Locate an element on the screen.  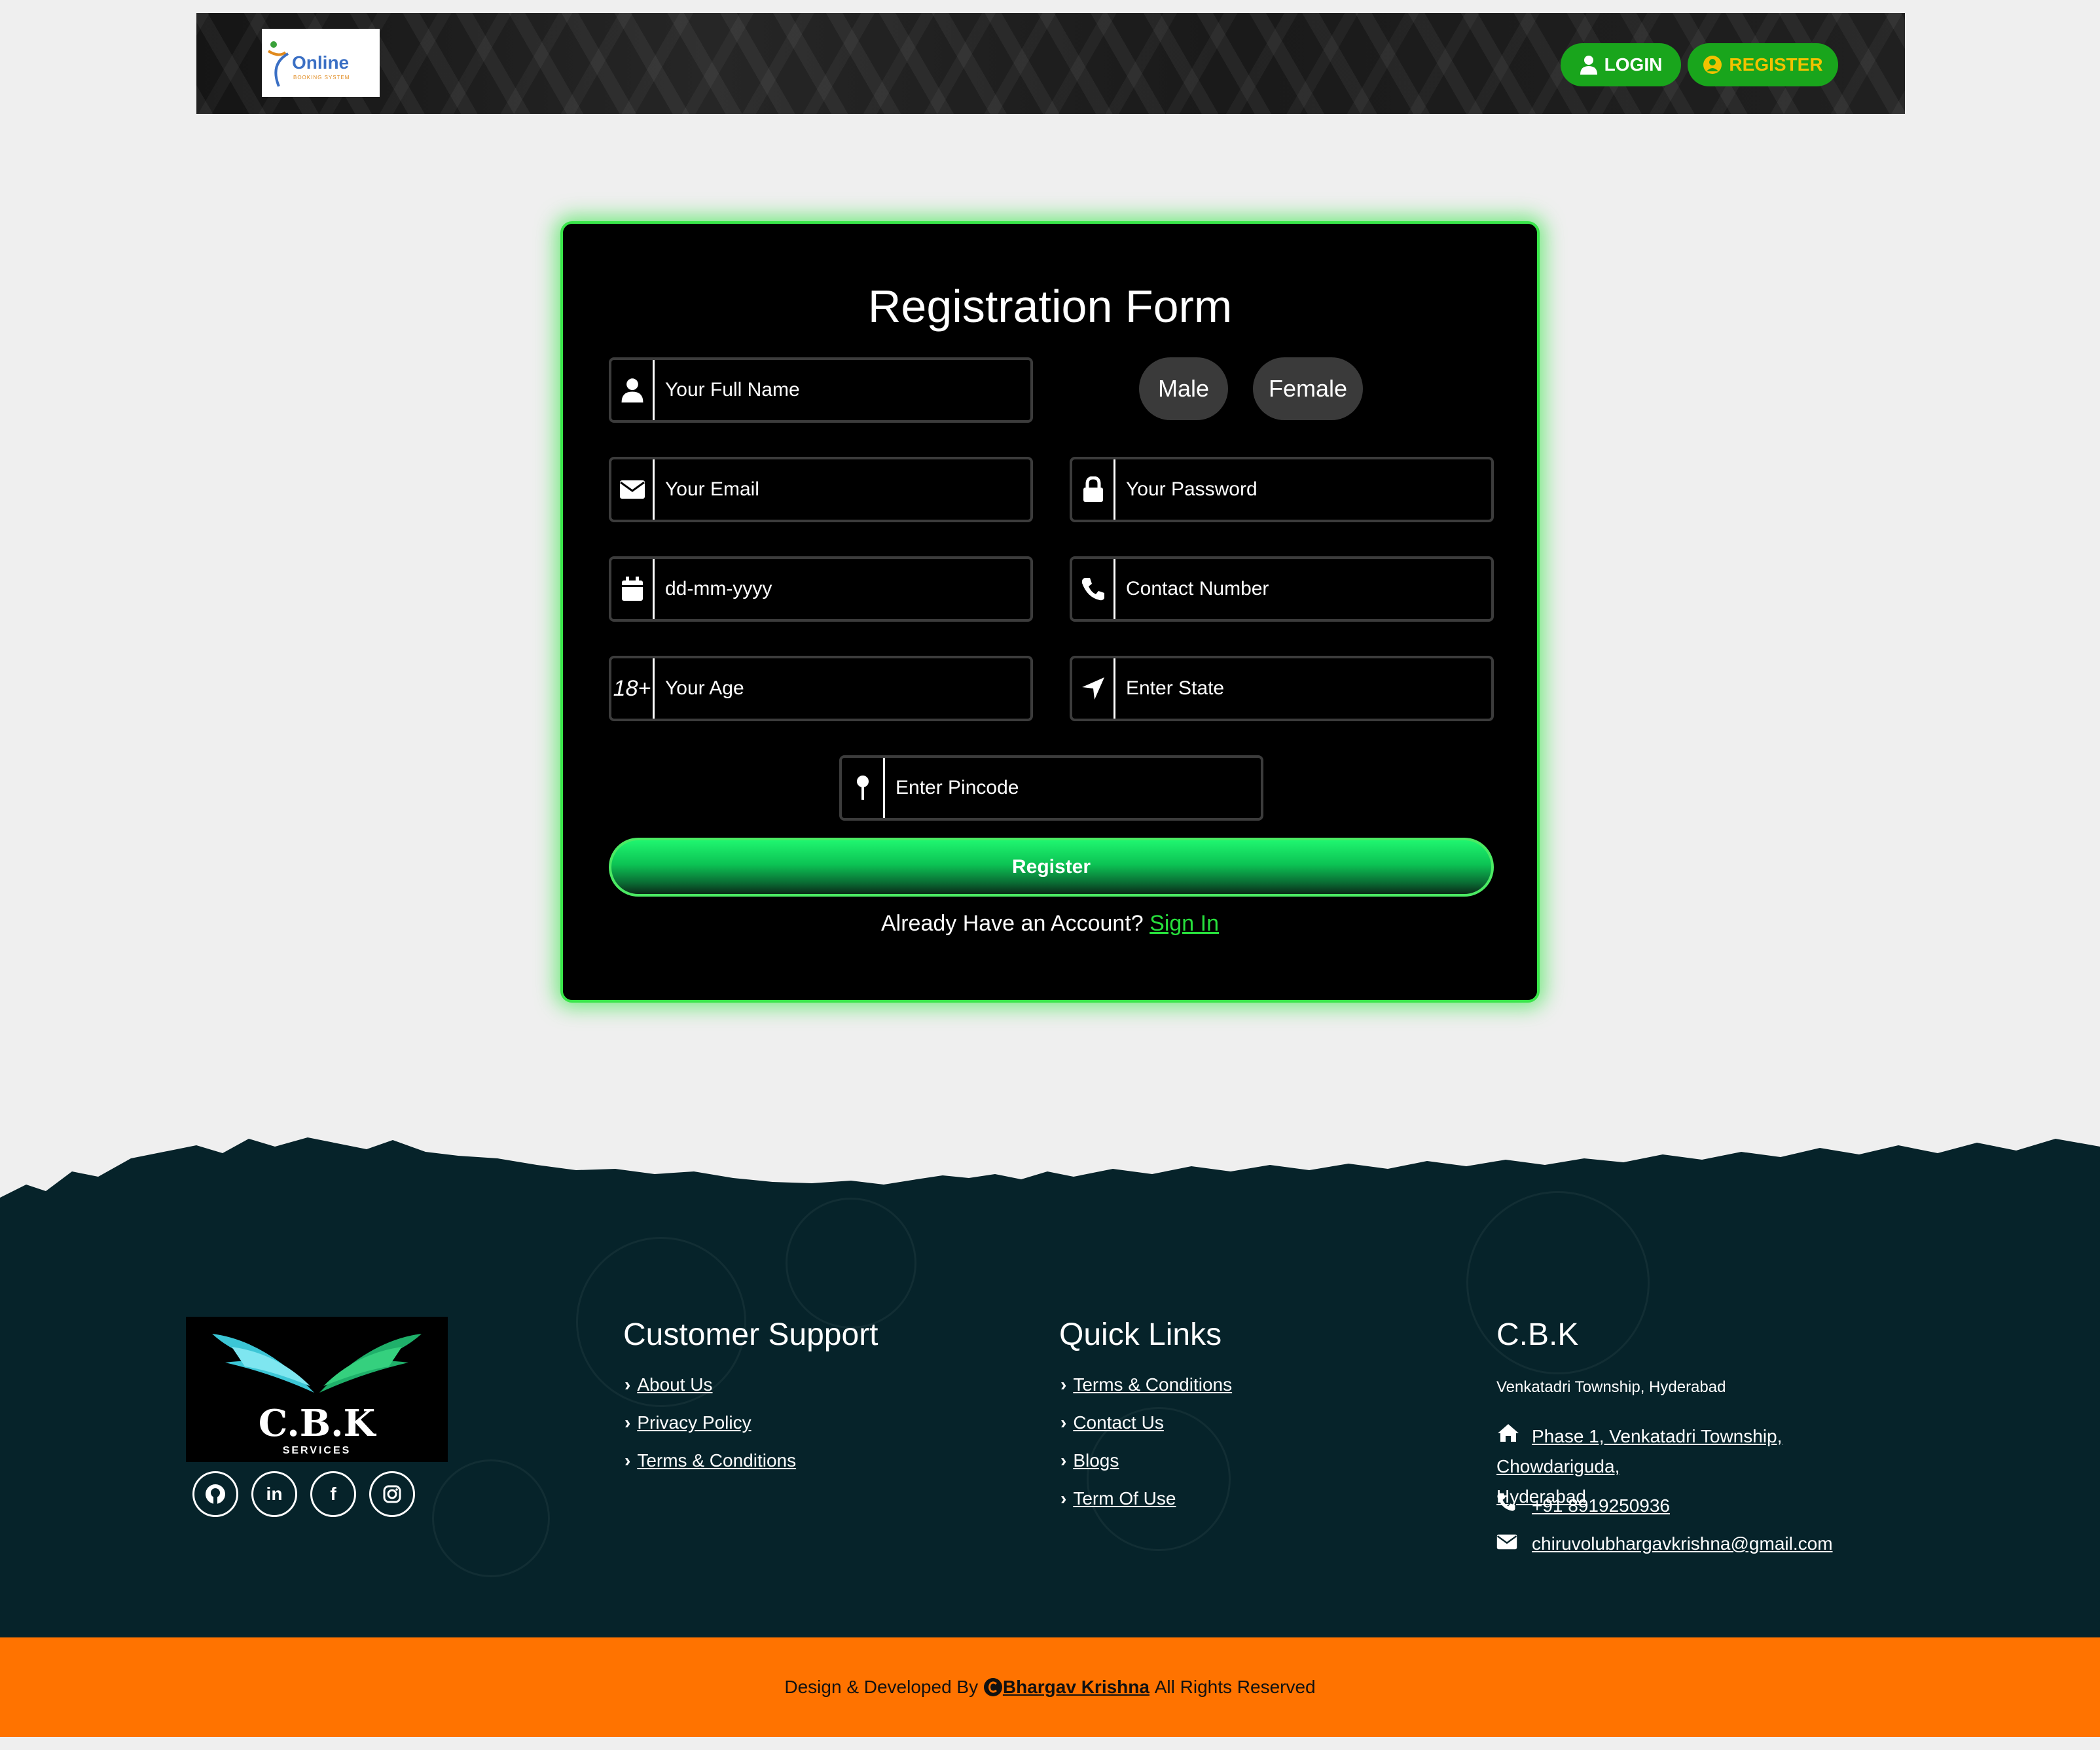
copyright-icon is located at coordinates (993, 1687).